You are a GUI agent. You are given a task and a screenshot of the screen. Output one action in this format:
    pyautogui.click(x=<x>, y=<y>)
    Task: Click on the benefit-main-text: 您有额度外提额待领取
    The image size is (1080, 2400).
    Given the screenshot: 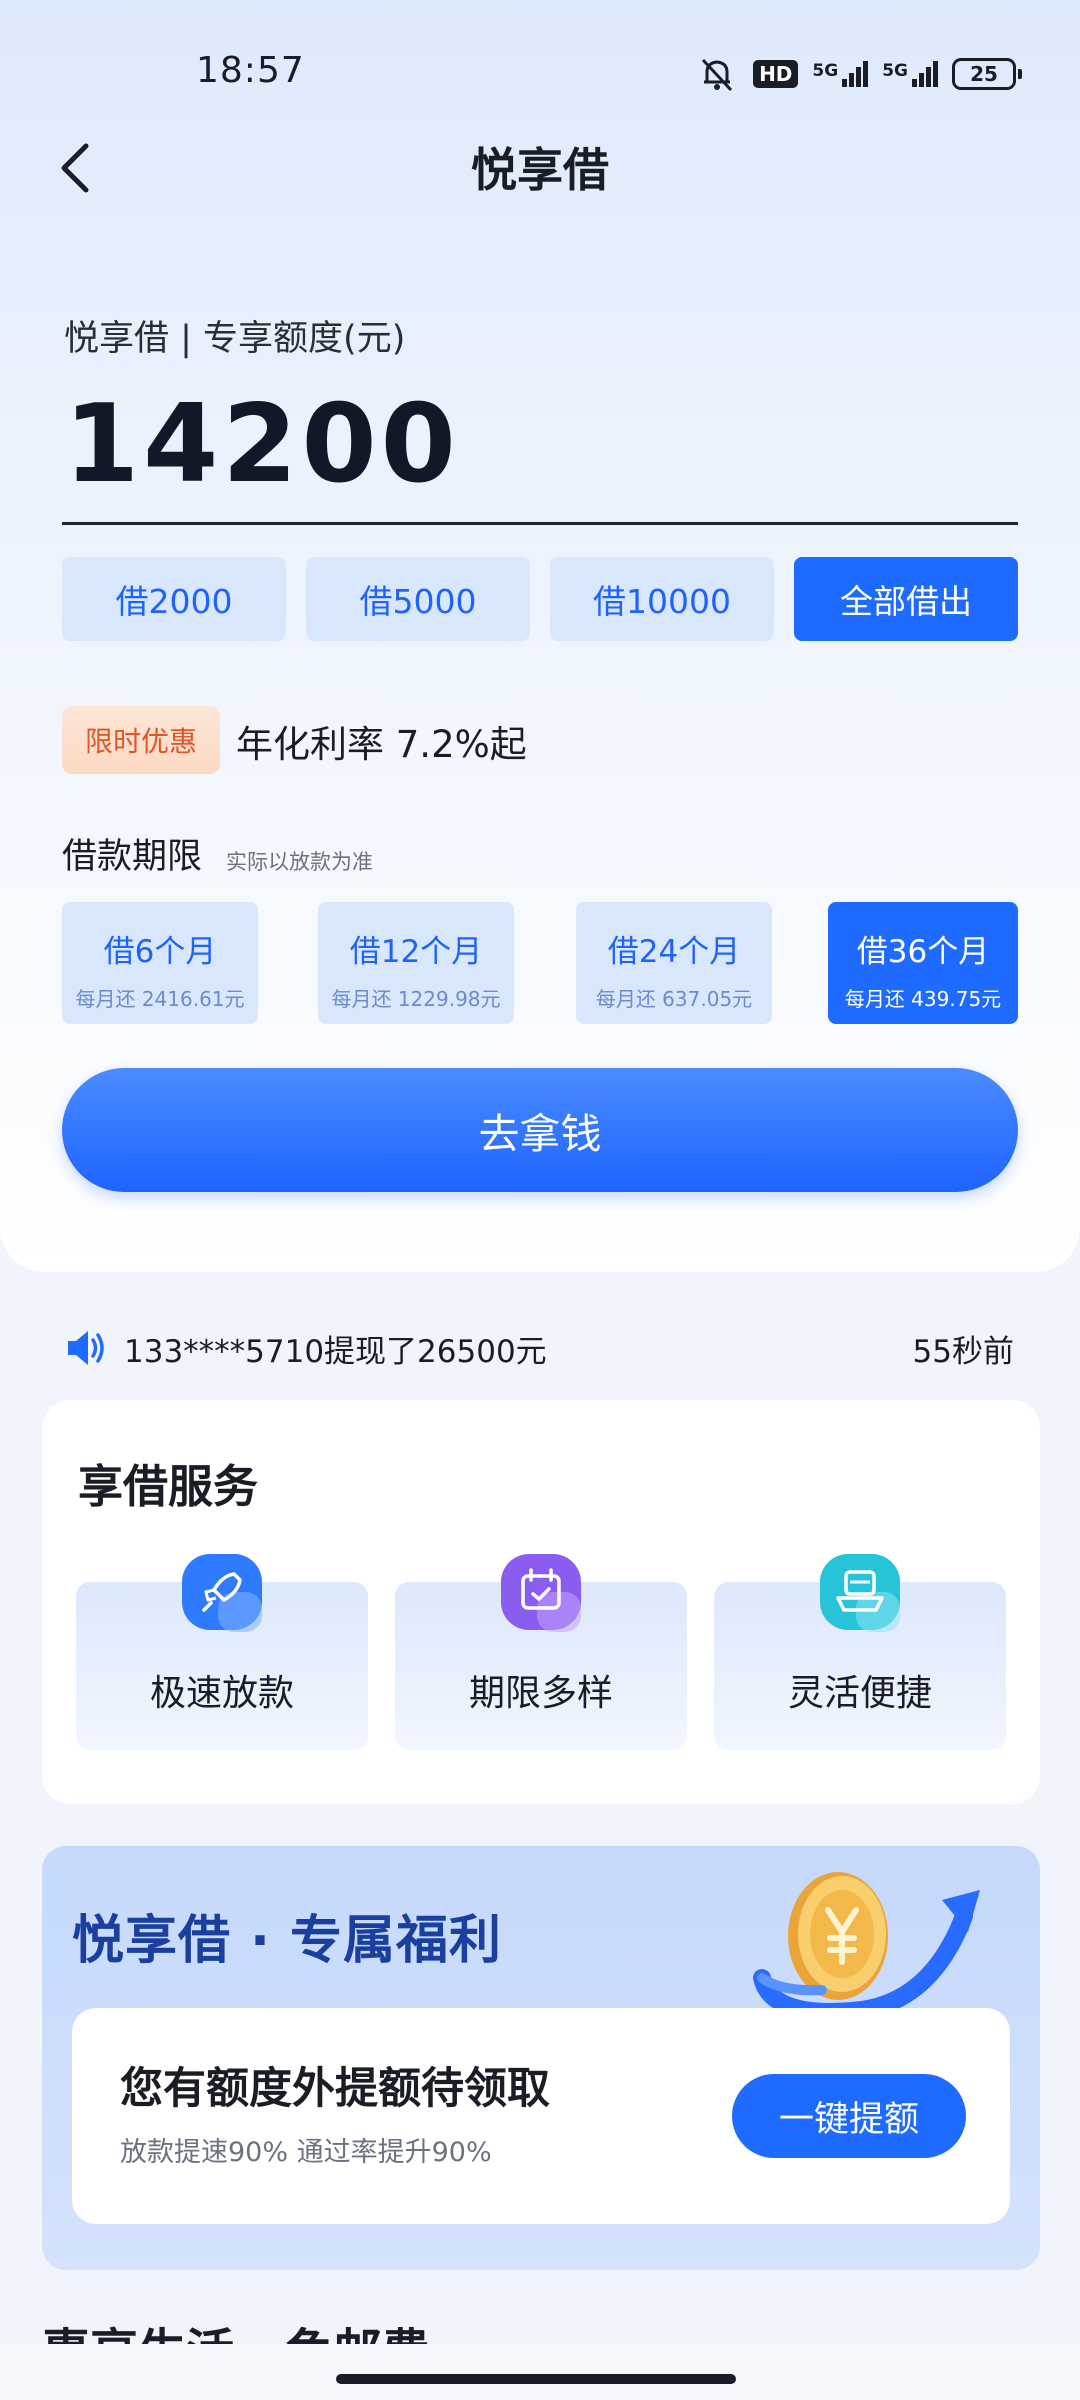 What is the action you would take?
    pyautogui.click(x=335, y=2089)
    